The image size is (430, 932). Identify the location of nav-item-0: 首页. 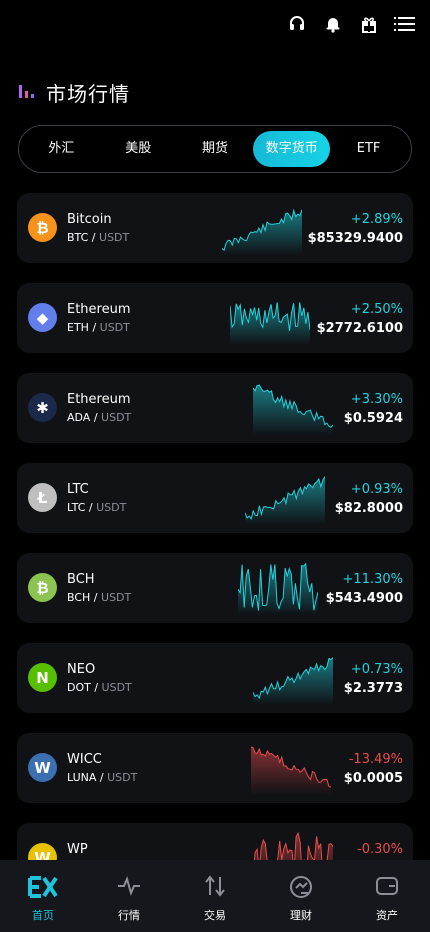
(43, 896).